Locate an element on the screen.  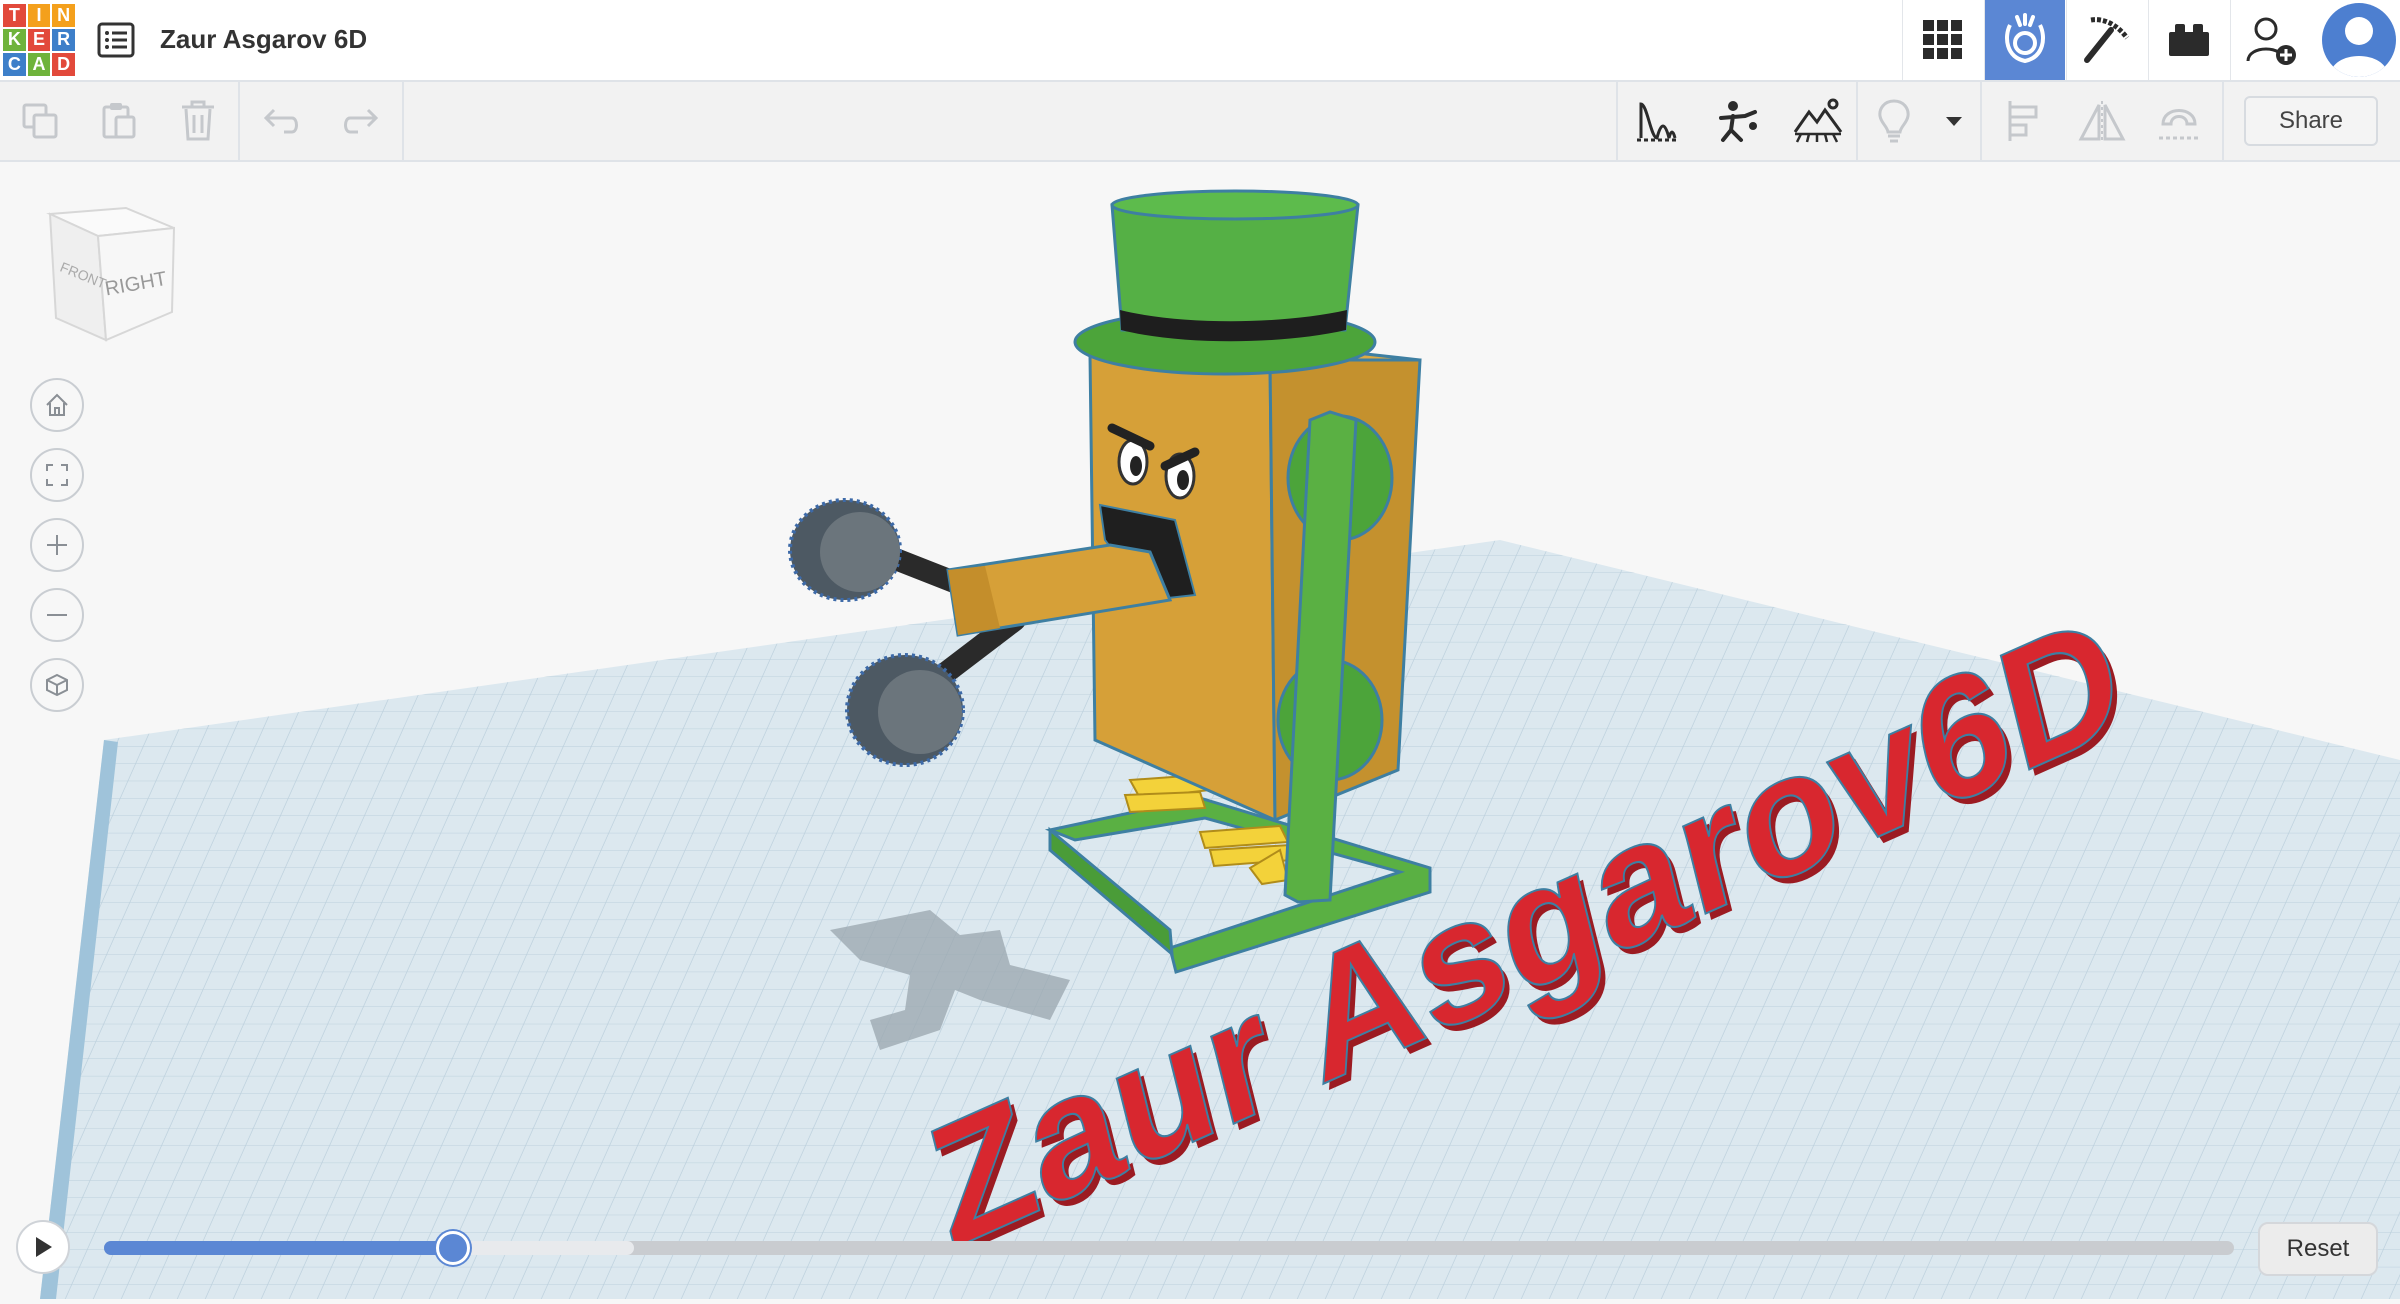
logo-letter: A is located at coordinates (39, 64).